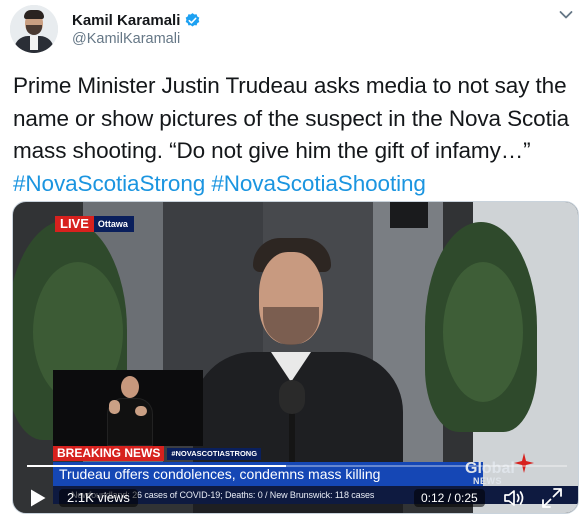  I want to click on progress-bar, so click(297, 466).